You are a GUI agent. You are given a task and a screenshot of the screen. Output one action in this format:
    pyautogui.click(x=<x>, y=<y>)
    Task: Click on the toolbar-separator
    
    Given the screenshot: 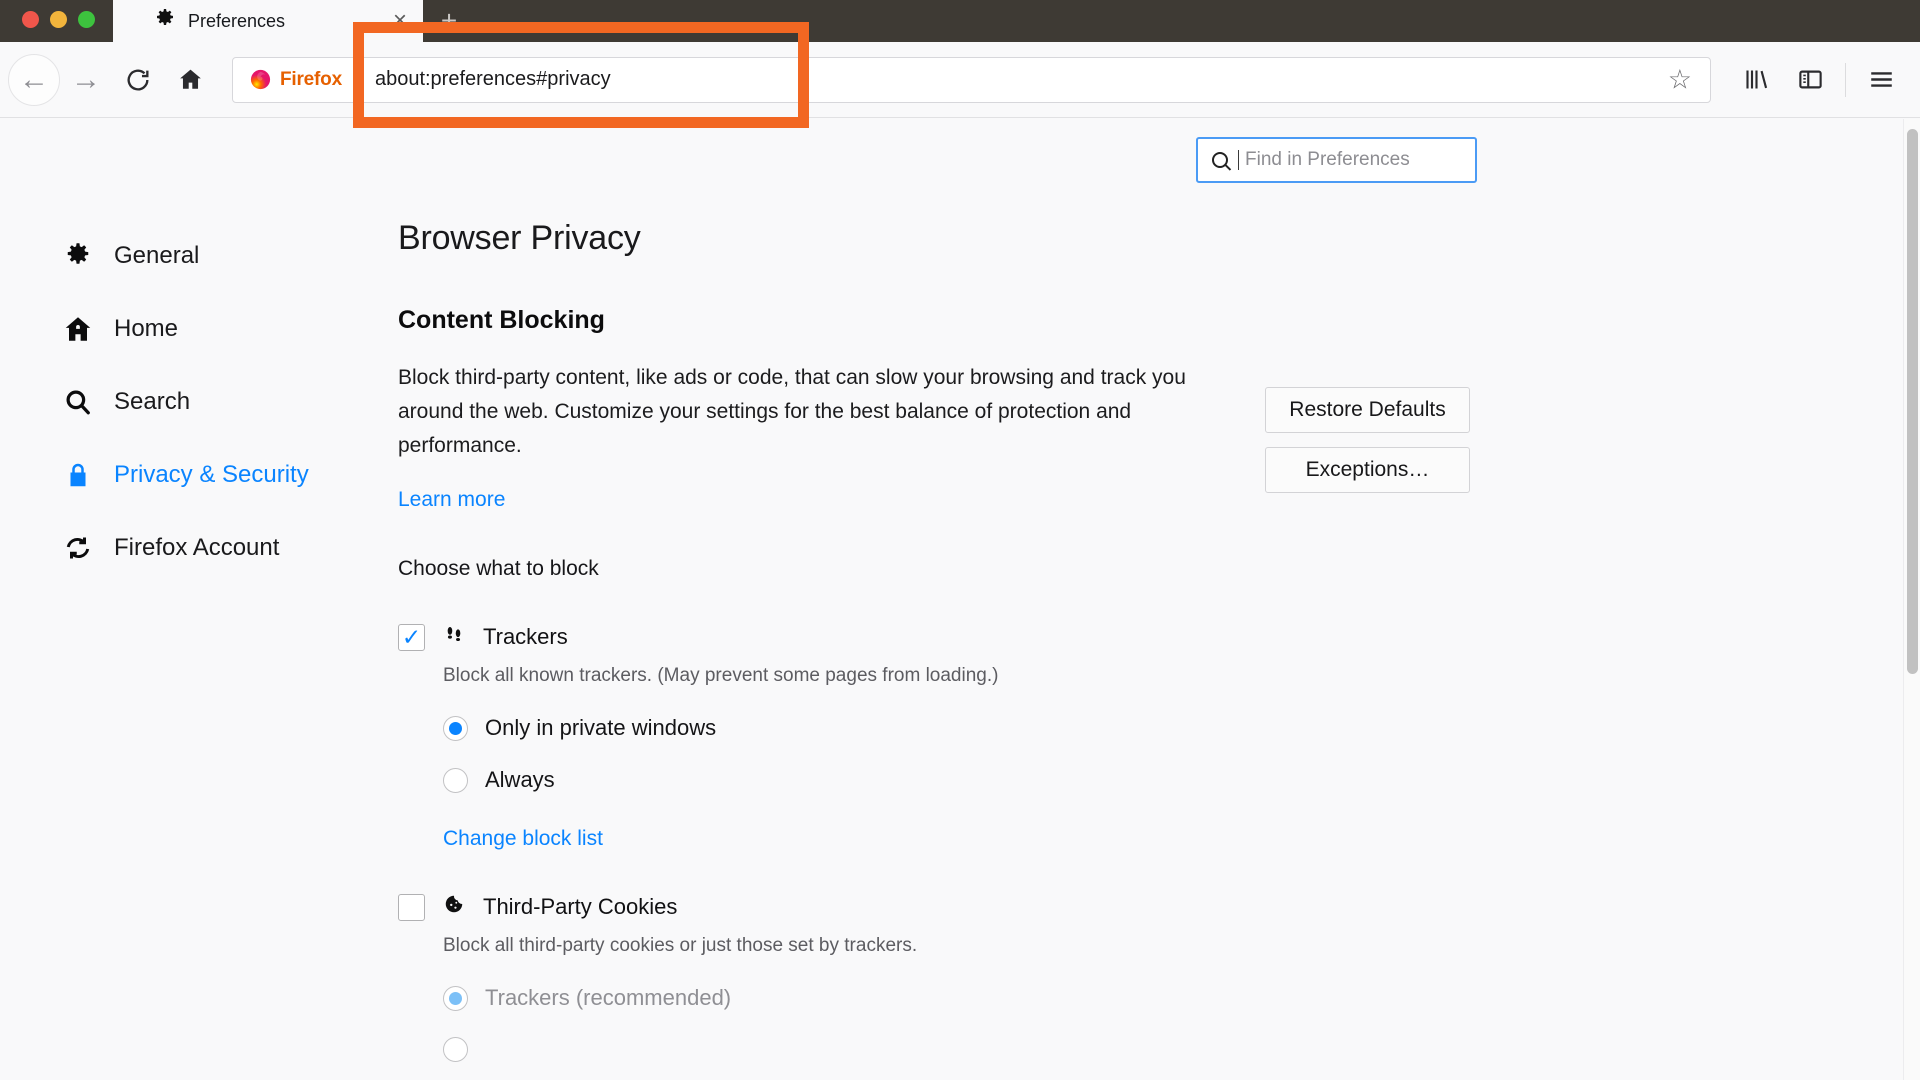 What is the action you would take?
    pyautogui.click(x=1845, y=79)
    